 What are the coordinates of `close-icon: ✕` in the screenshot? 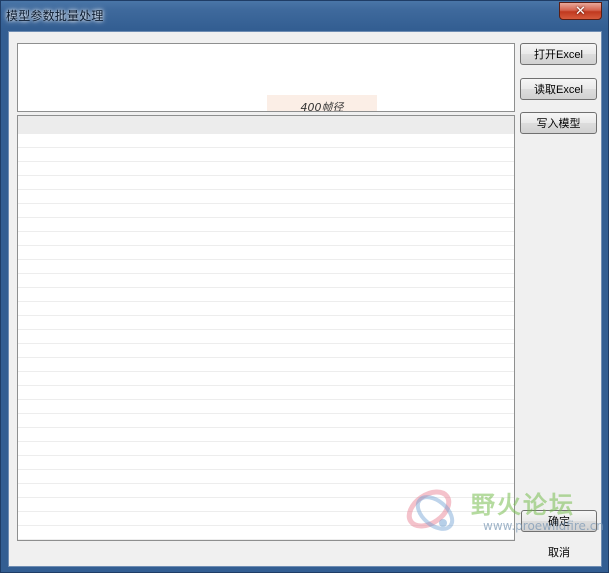 It's located at (580, 11).